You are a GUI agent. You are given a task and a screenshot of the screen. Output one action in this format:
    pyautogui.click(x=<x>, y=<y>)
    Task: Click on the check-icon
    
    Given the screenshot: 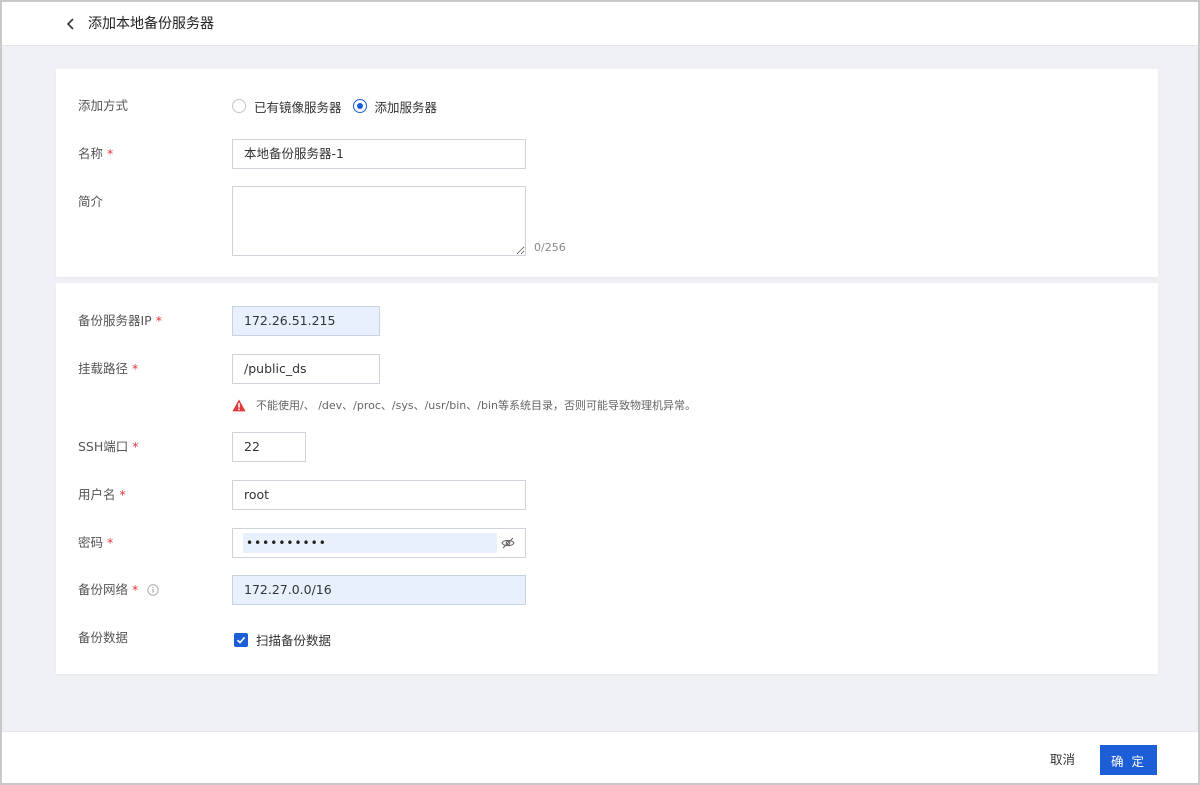 What is the action you would take?
    pyautogui.click(x=241, y=640)
    